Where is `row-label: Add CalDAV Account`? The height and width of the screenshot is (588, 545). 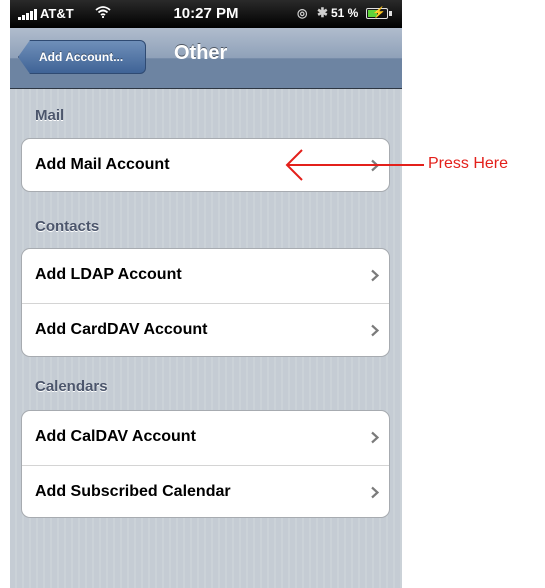
row-label: Add CalDAV Account is located at coordinates (115, 436).